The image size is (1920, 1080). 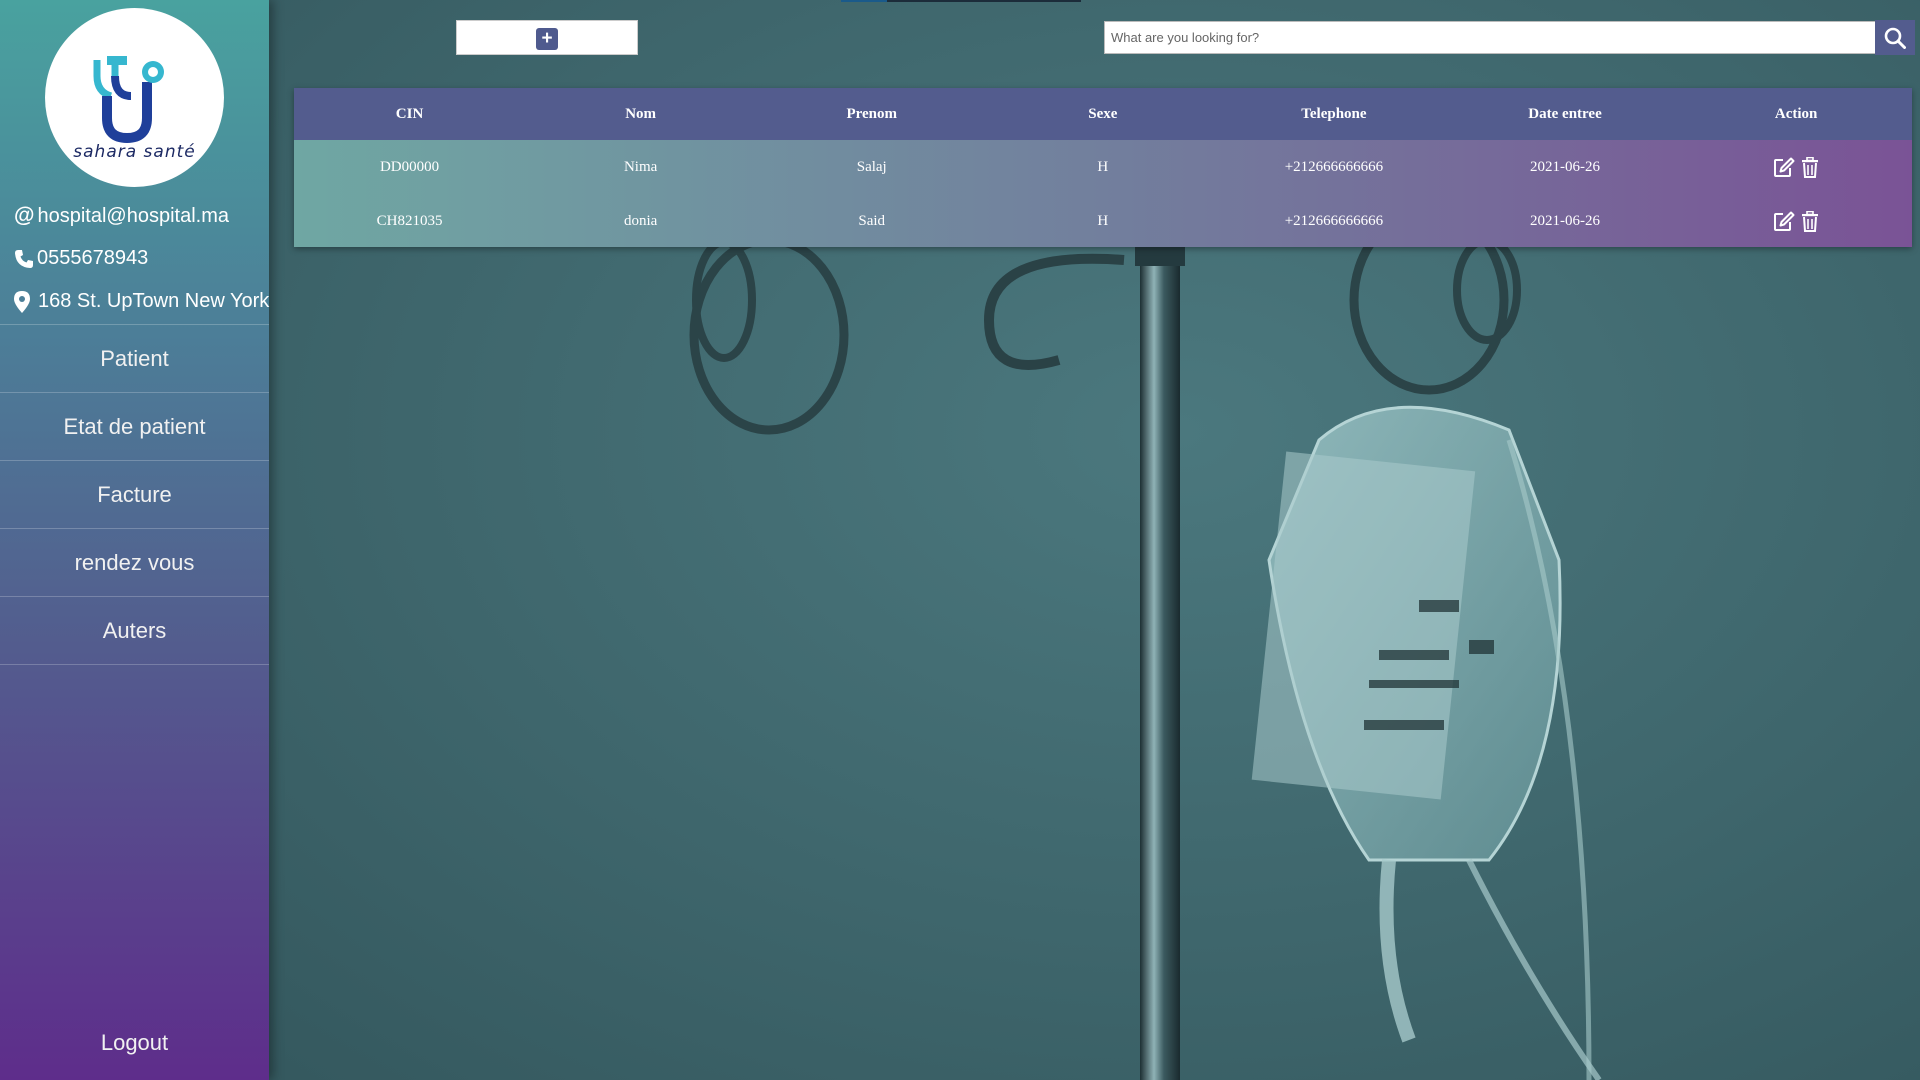 I want to click on sidebar-item-facture: Facture, so click(x=134, y=495).